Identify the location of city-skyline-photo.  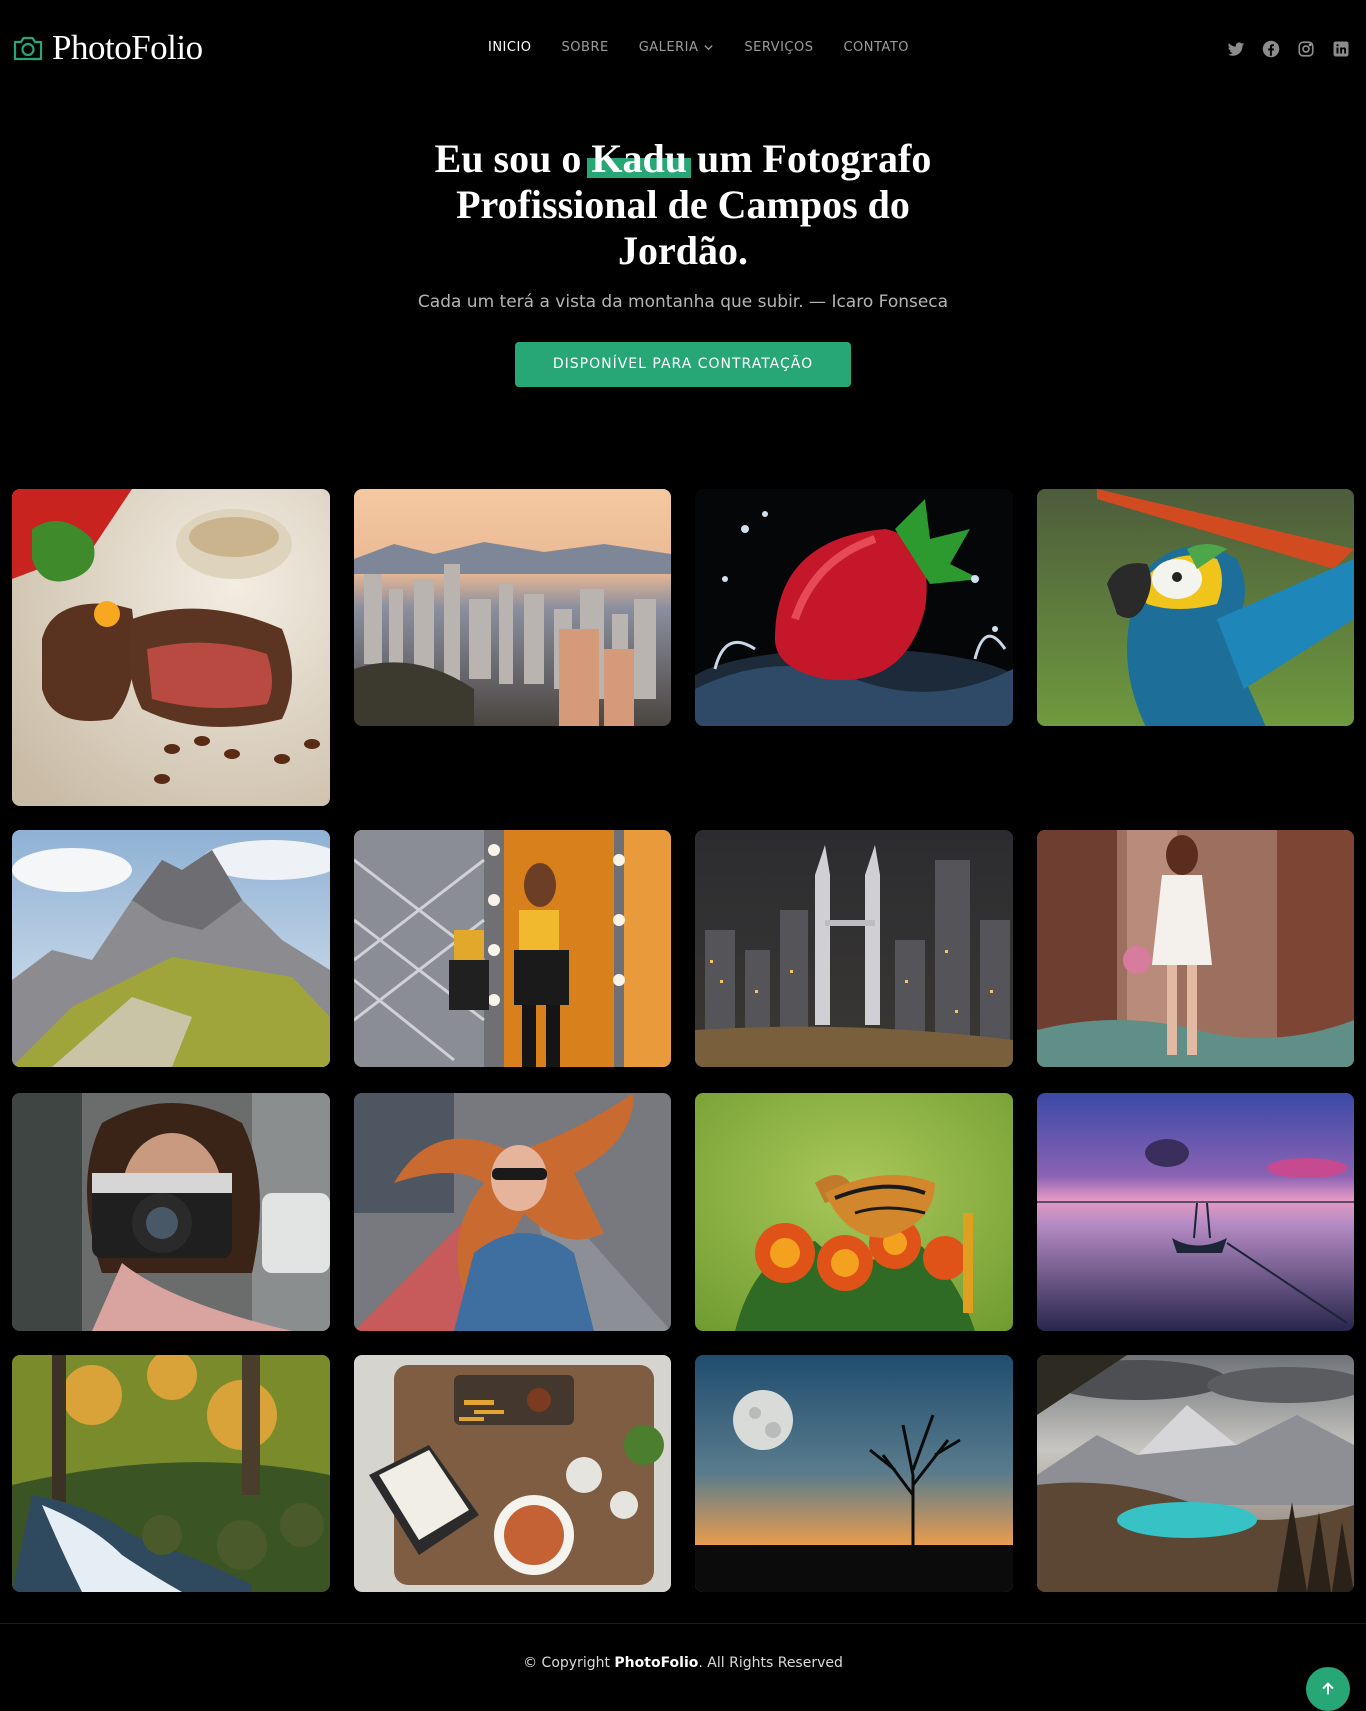
(512, 607).